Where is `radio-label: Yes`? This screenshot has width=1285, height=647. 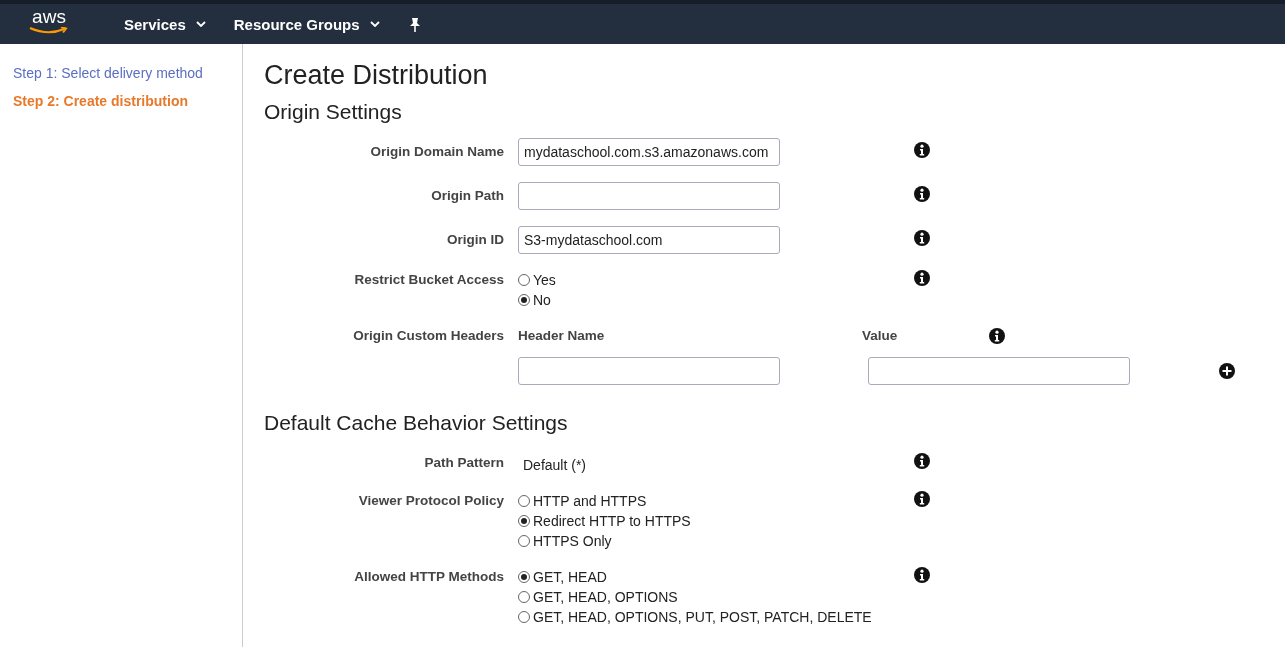
radio-label: Yes is located at coordinates (544, 280).